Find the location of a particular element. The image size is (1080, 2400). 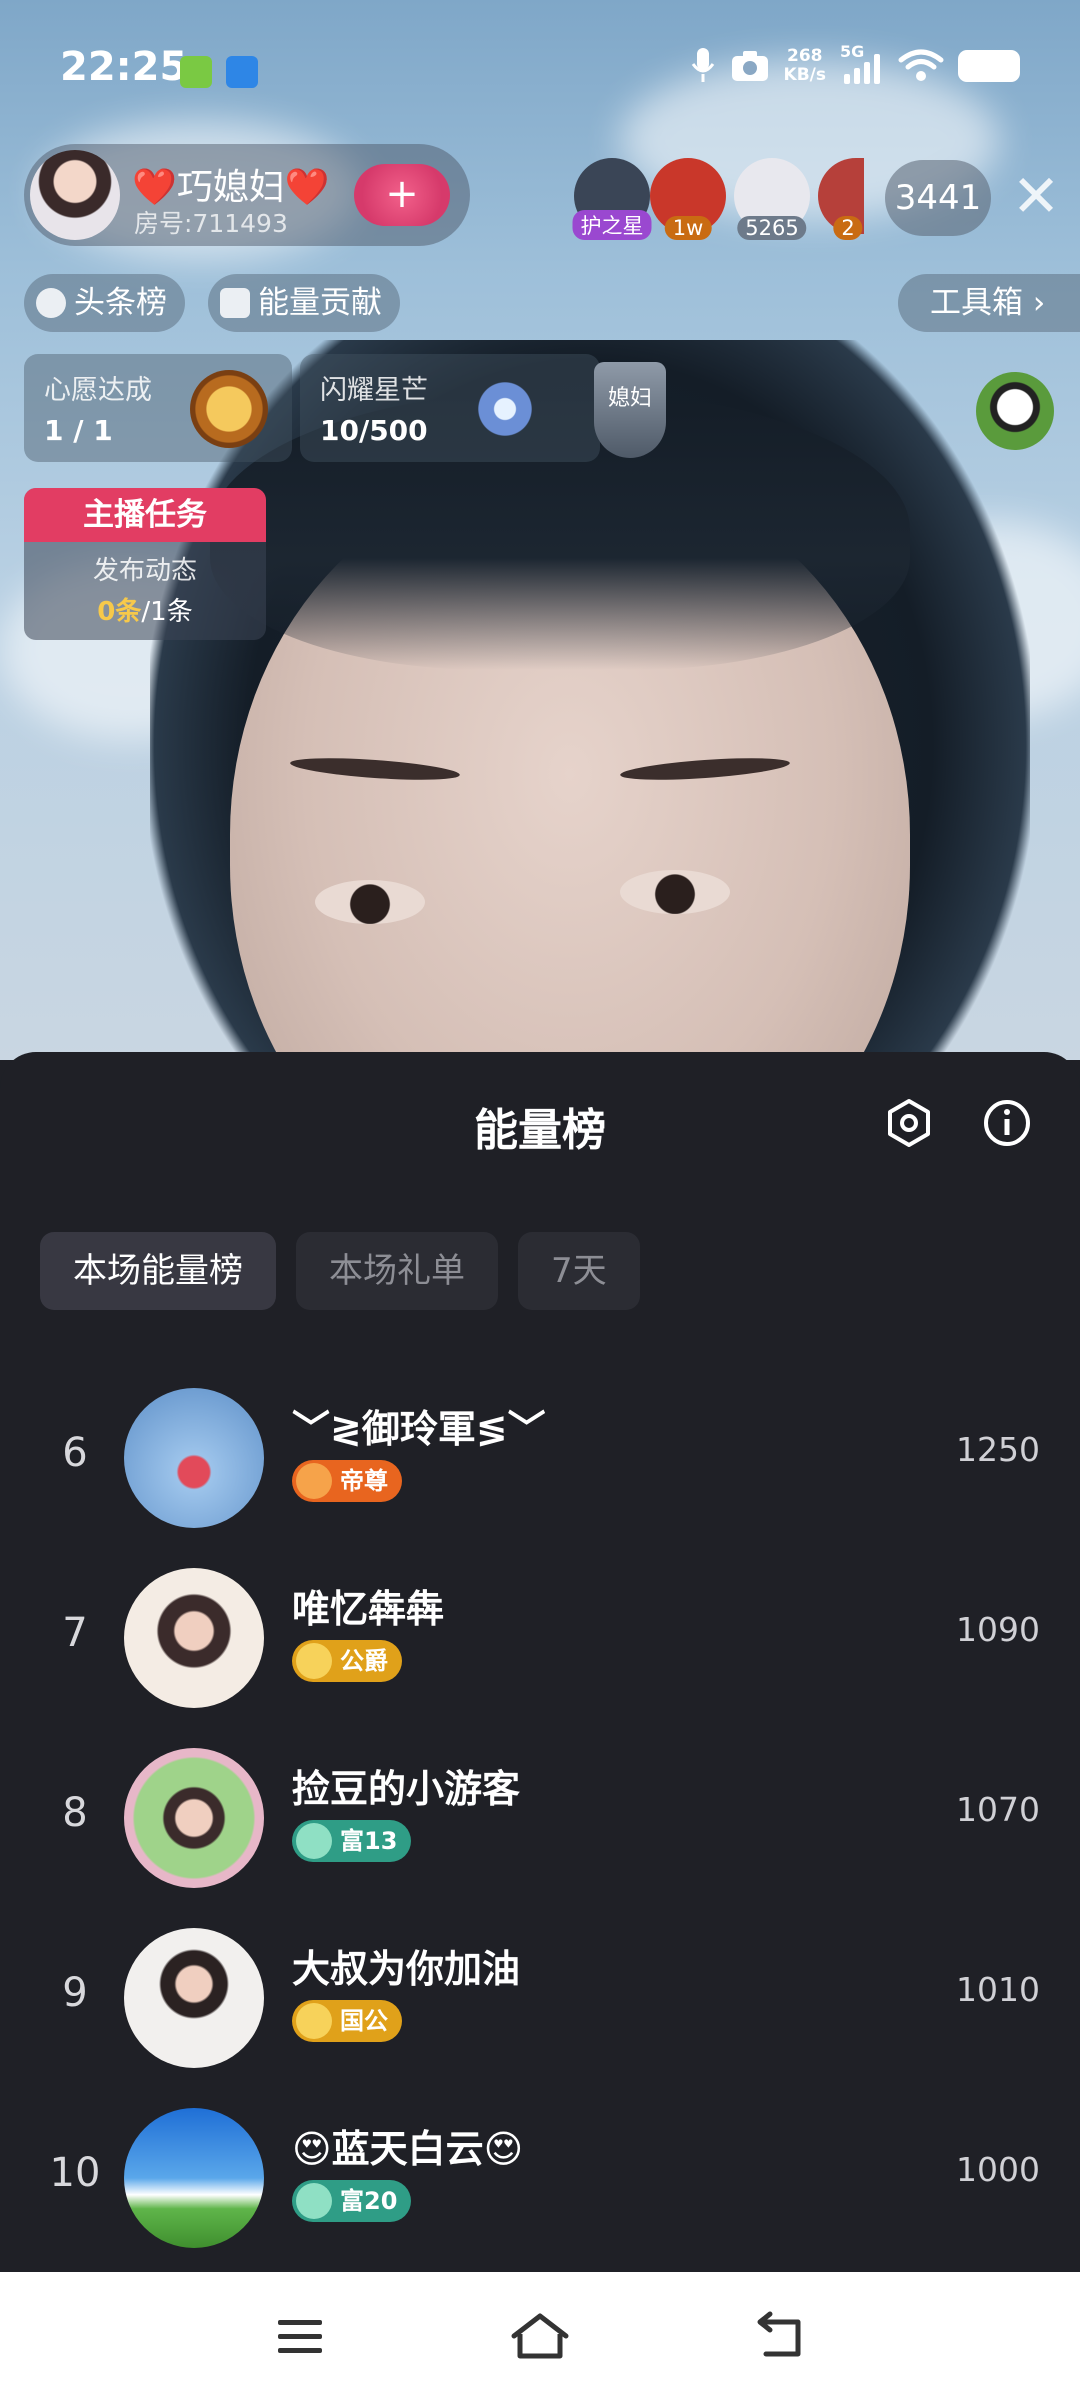

crown-icon is located at coordinates (235, 303).